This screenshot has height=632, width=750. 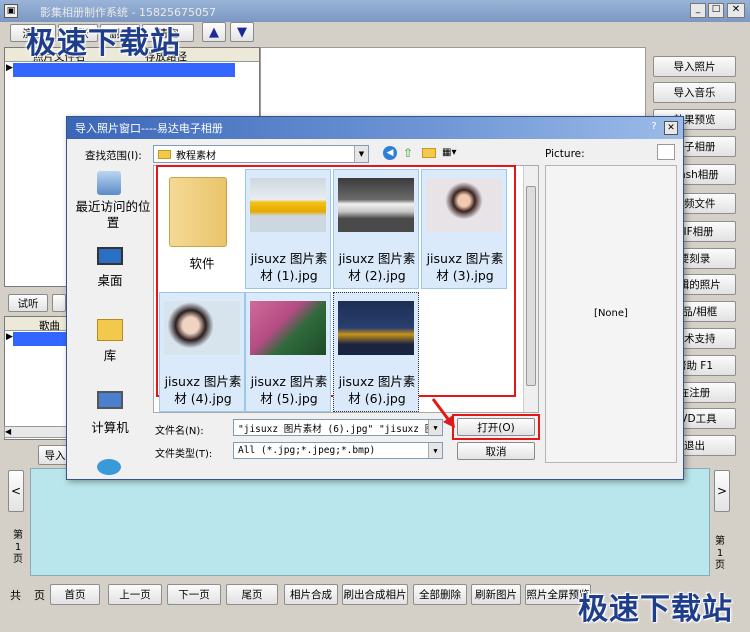 I want to click on list-item: jisuxz 图片素材 (6).jpg, so click(x=376, y=352).